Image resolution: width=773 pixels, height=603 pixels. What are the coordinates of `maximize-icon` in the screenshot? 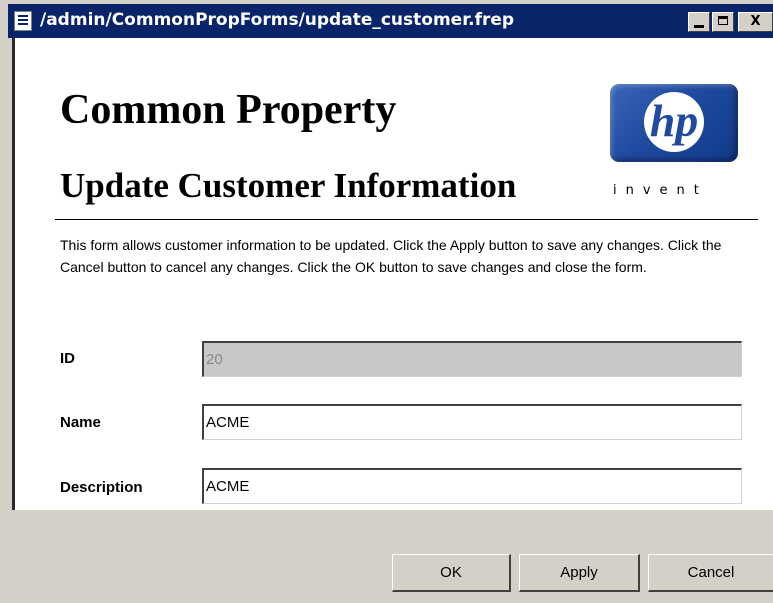 It's located at (723, 20).